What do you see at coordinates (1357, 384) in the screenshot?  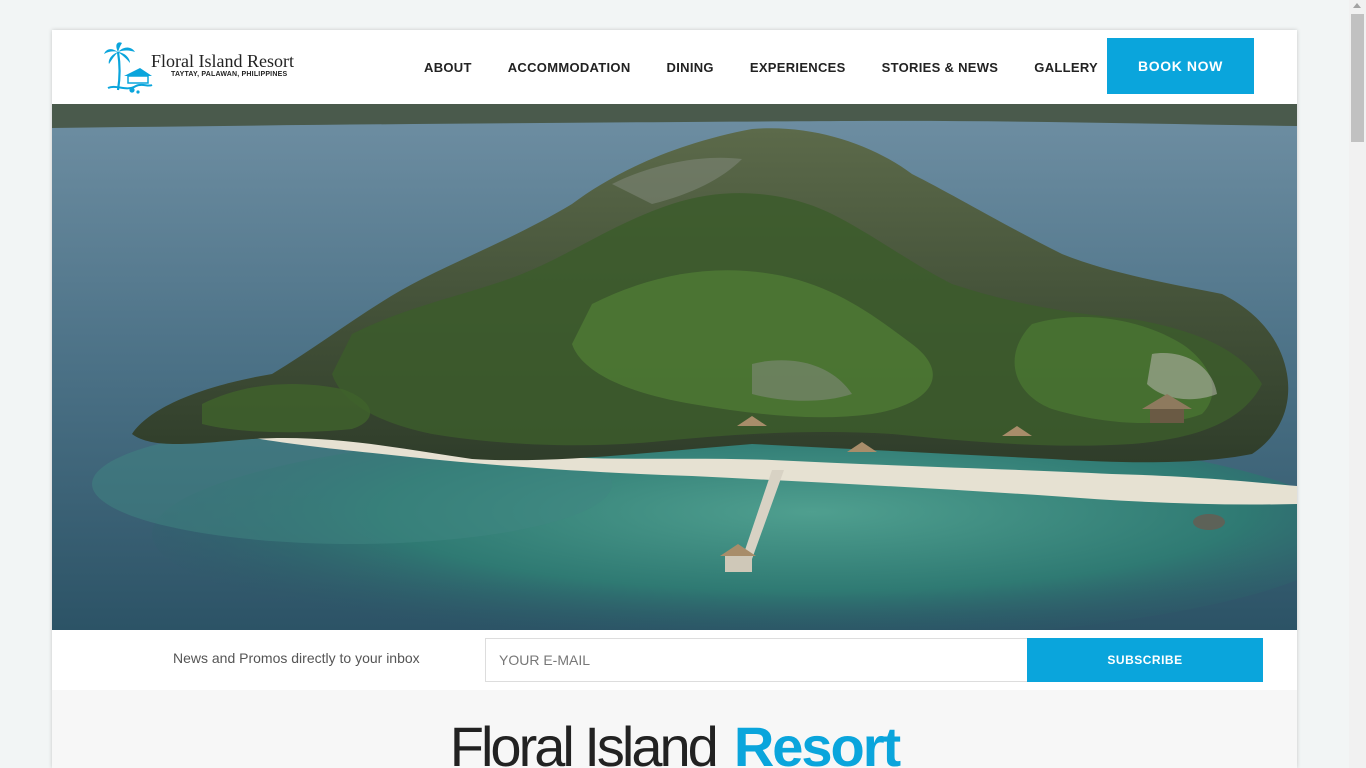 I see `scrollbar` at bounding box center [1357, 384].